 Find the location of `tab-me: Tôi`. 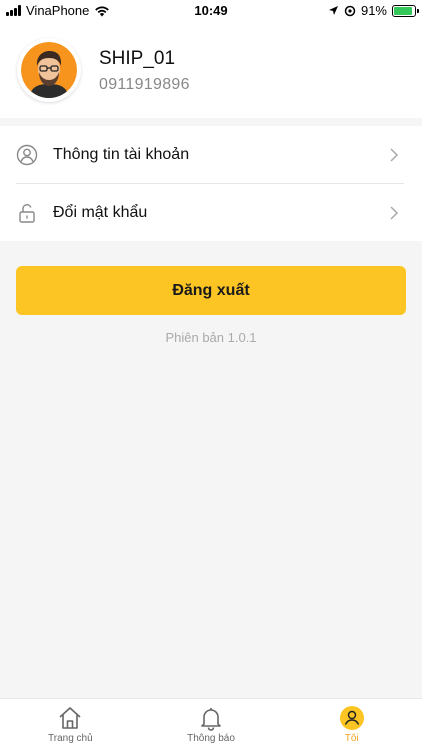

tab-me: Tôi is located at coordinates (351, 724).